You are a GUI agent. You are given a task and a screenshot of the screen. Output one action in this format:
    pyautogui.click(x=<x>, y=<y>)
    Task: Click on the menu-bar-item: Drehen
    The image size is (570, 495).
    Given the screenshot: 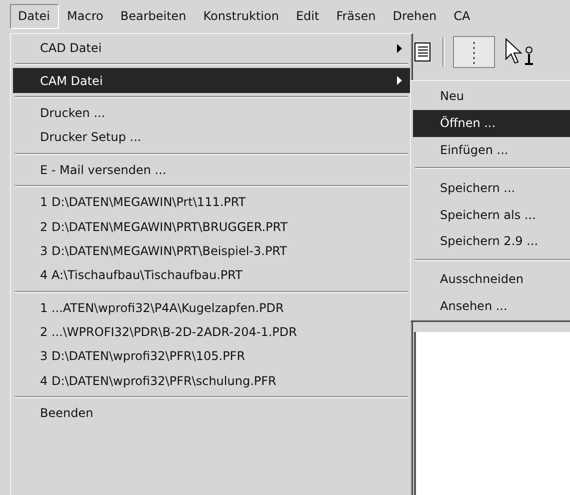 What is the action you would take?
    pyautogui.click(x=415, y=16)
    